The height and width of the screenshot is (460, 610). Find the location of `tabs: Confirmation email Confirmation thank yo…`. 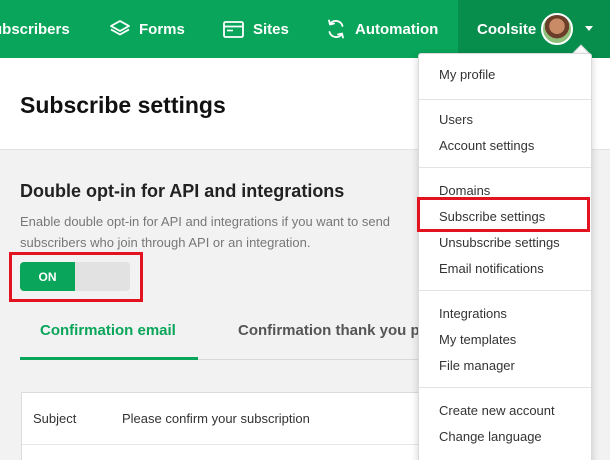

tabs: Confirmation email Confirmation thank yo… is located at coordinates (220, 339).